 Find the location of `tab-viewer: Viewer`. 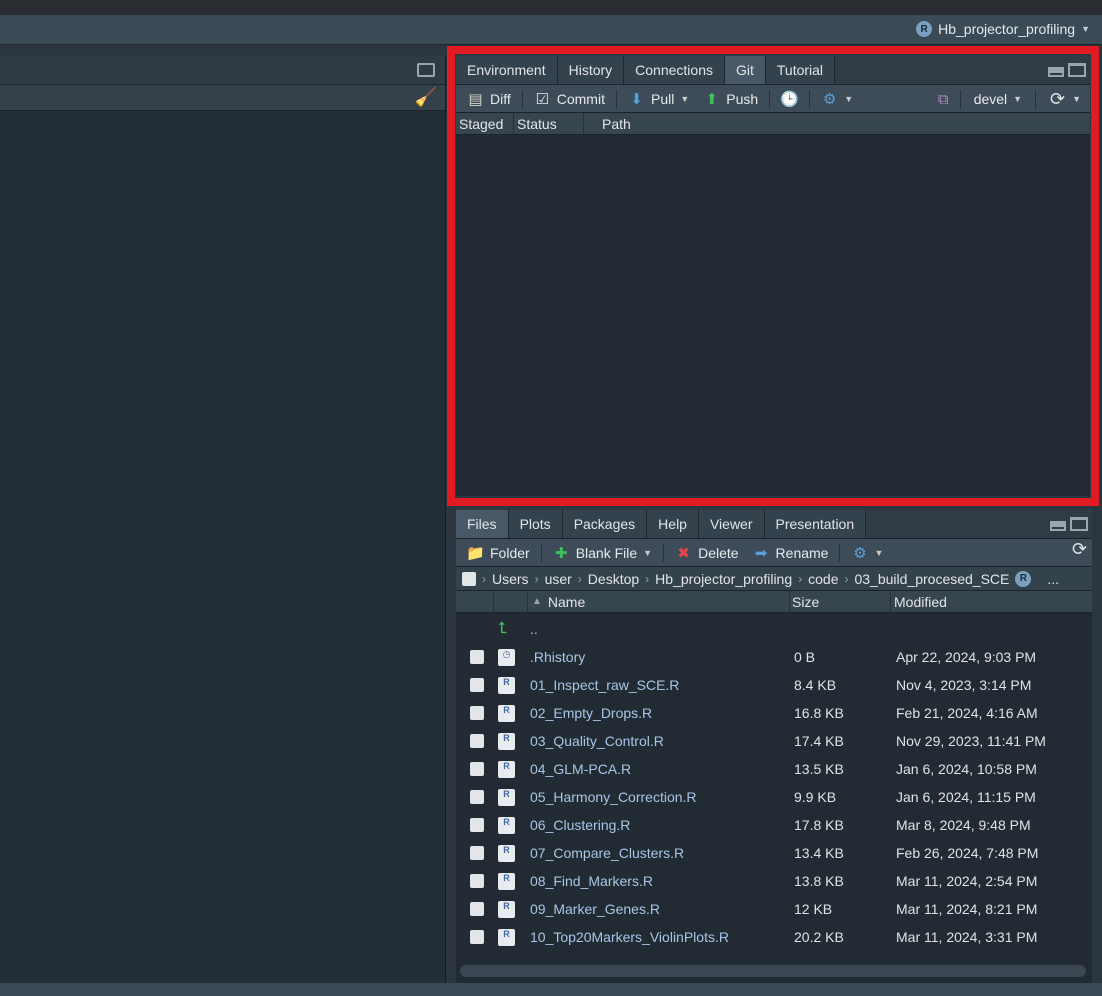

tab-viewer: Viewer is located at coordinates (731, 524).